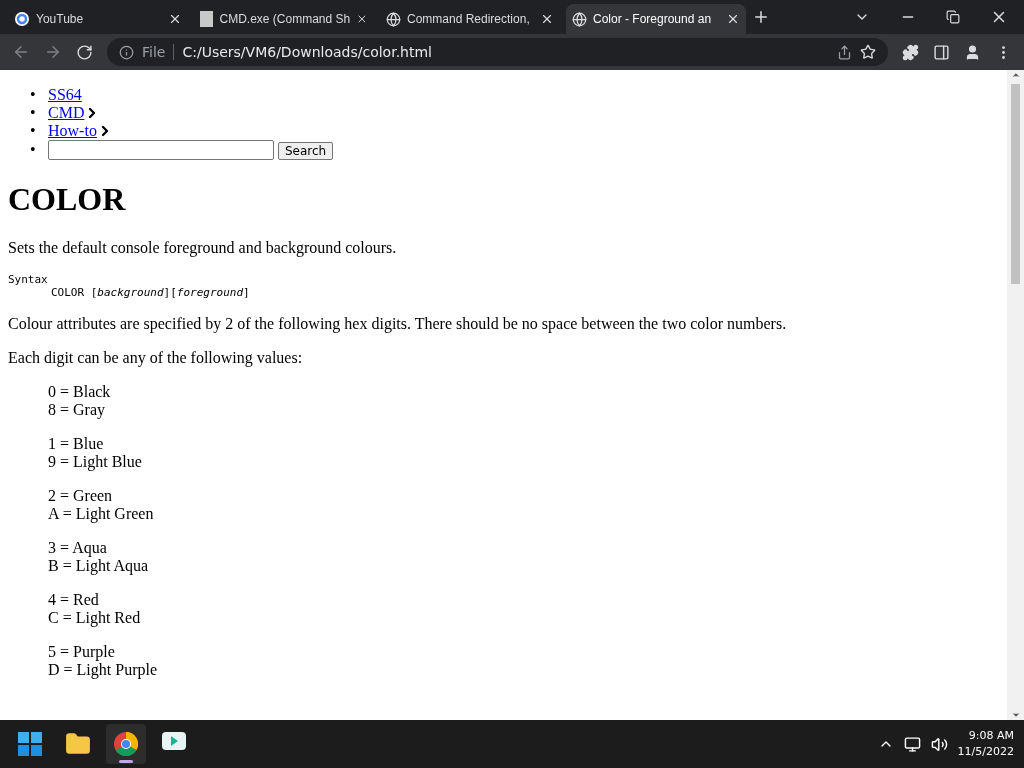 The height and width of the screenshot is (768, 1024). What do you see at coordinates (95, 461) in the screenshot?
I see `color-value-text: 9 = Light Blue` at bounding box center [95, 461].